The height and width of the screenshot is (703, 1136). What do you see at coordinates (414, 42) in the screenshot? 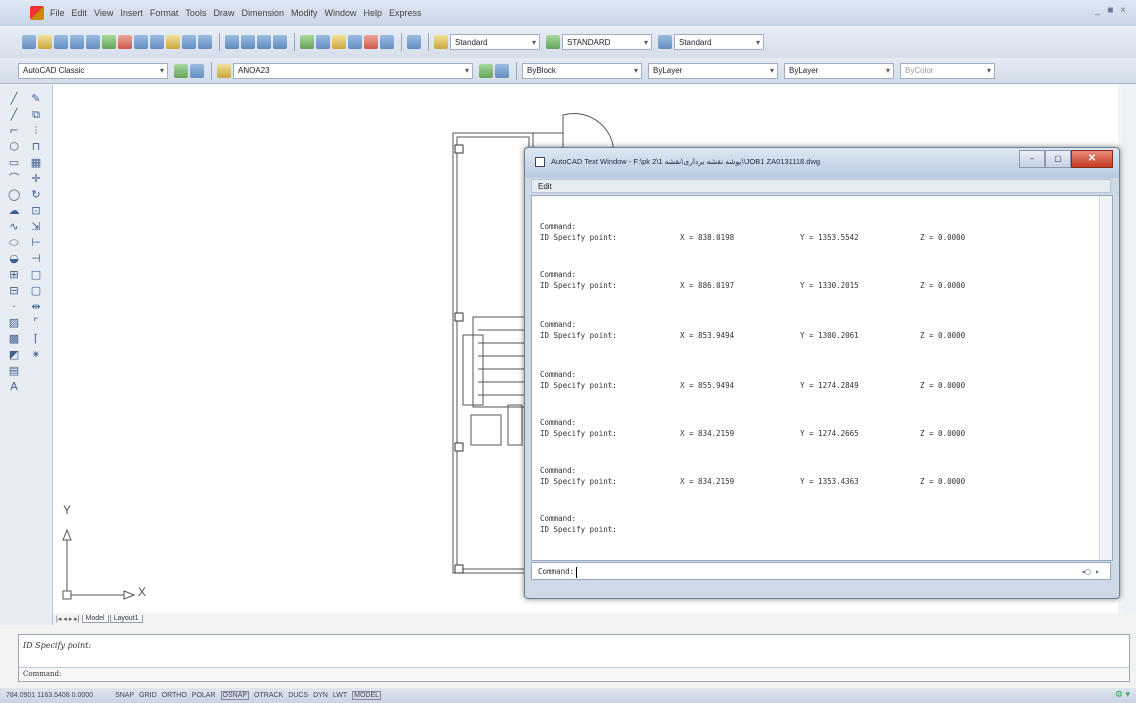
I see `help-icon` at bounding box center [414, 42].